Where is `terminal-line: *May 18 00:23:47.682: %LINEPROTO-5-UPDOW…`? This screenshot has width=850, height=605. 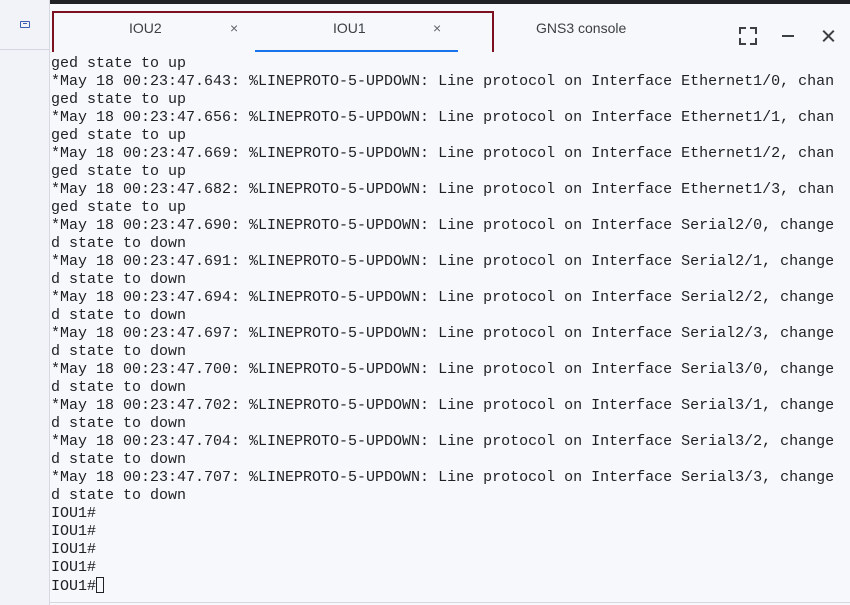 terminal-line: *May 18 00:23:47.682: %LINEPROTO-5-UPDOW… is located at coordinates (443, 189).